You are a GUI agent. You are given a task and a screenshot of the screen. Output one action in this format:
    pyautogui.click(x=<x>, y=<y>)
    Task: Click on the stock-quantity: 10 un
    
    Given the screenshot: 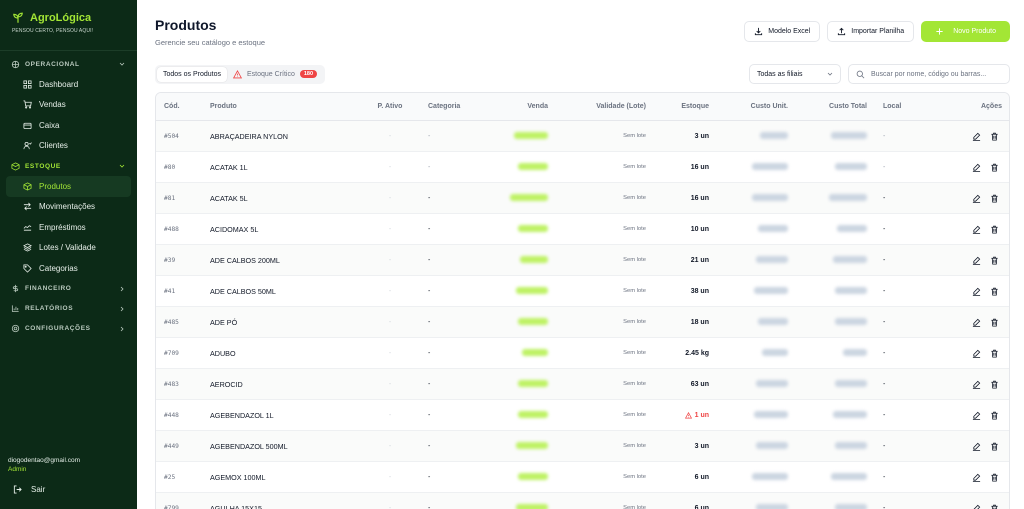 What is the action you would take?
    pyautogui.click(x=699, y=229)
    